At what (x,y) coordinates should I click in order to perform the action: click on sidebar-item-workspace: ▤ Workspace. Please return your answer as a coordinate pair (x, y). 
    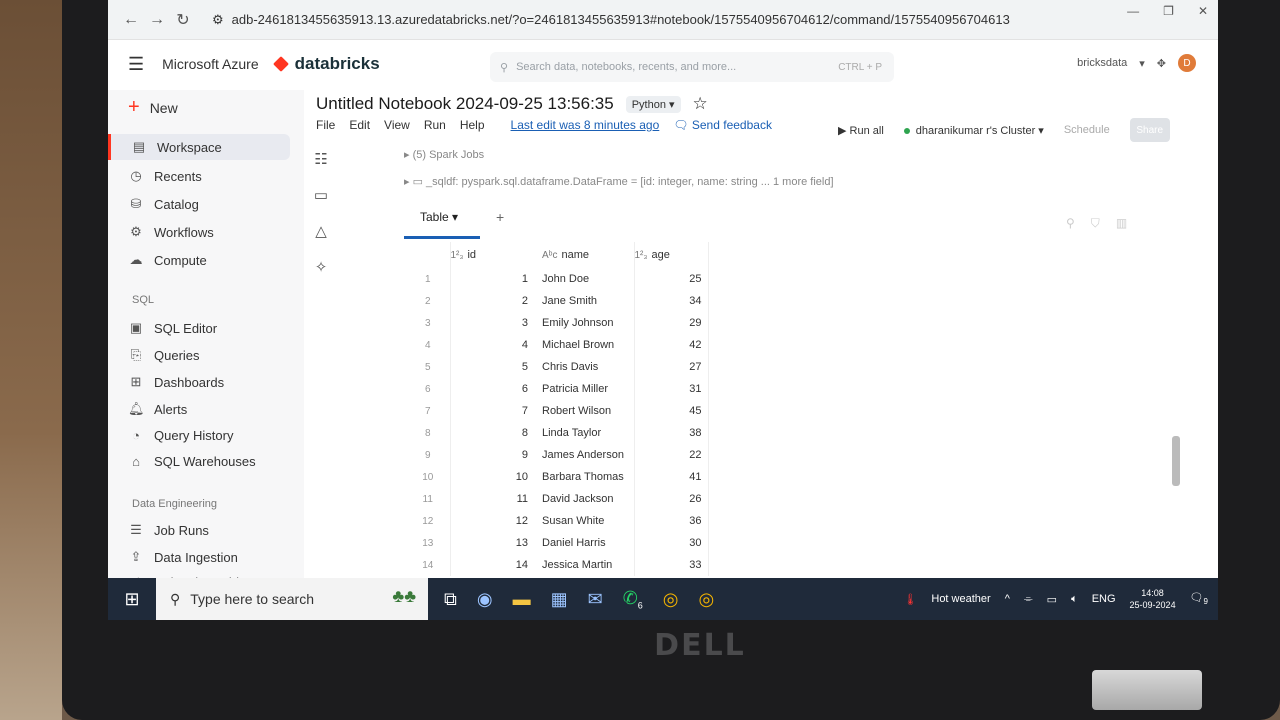
    Looking at the image, I should click on (199, 147).